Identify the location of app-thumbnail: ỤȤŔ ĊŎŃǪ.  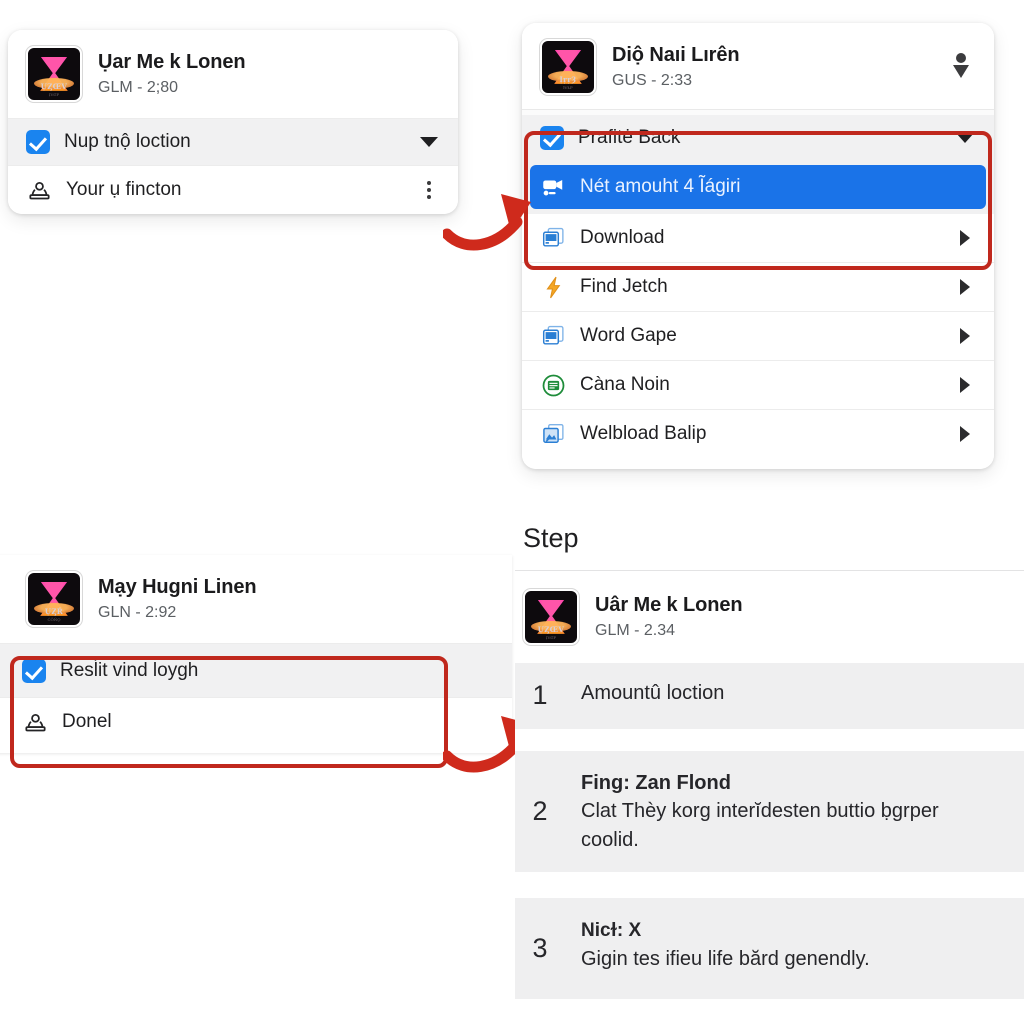
(54, 599).